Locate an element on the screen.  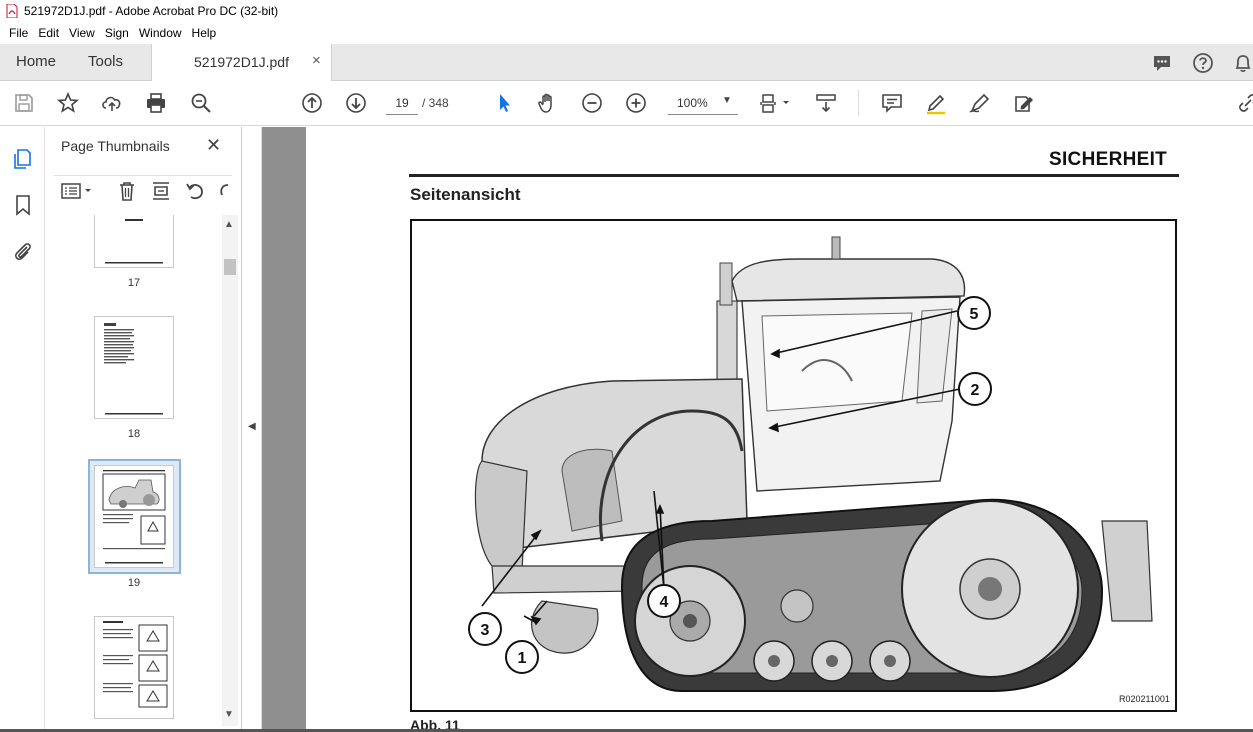
print-icon is located at coordinates (156, 103).